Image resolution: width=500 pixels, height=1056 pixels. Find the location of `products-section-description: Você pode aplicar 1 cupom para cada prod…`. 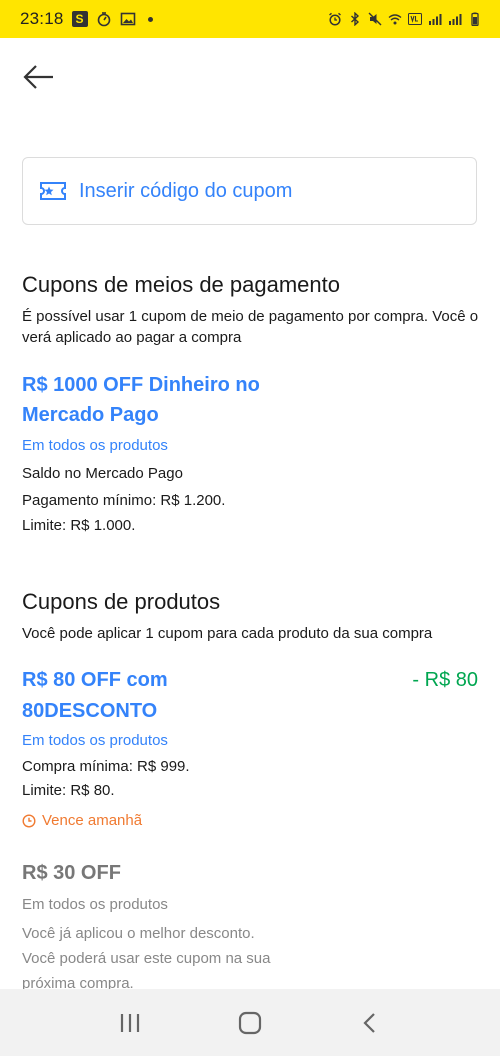

products-section-description: Você pode aplicar 1 cupom para cada prod… is located at coordinates (227, 633).